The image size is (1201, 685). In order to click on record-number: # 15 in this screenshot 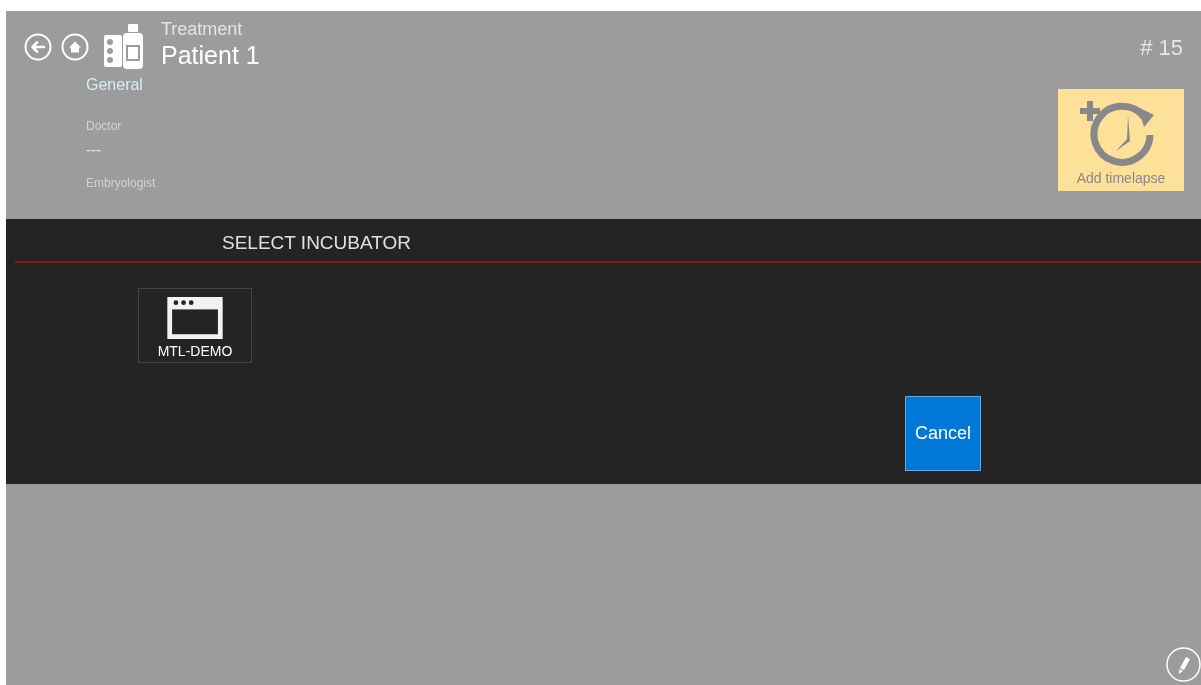, I will do `click(1161, 47)`.